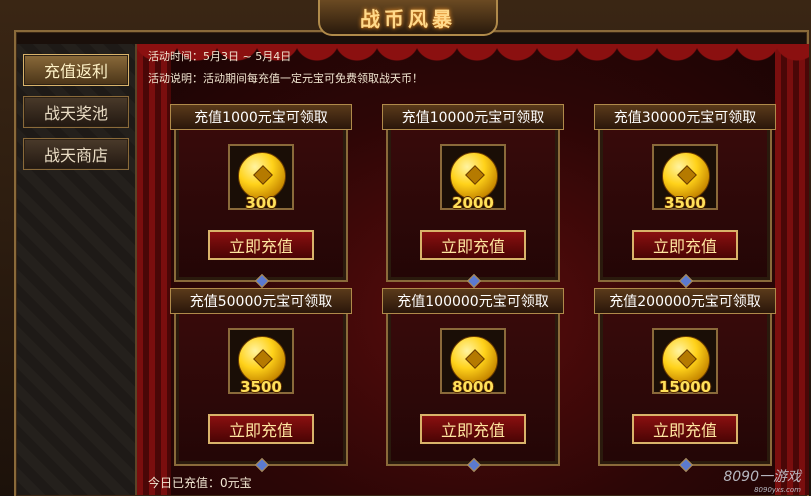  What do you see at coordinates (261, 203) in the screenshot?
I see `coin-amount: 300` at bounding box center [261, 203].